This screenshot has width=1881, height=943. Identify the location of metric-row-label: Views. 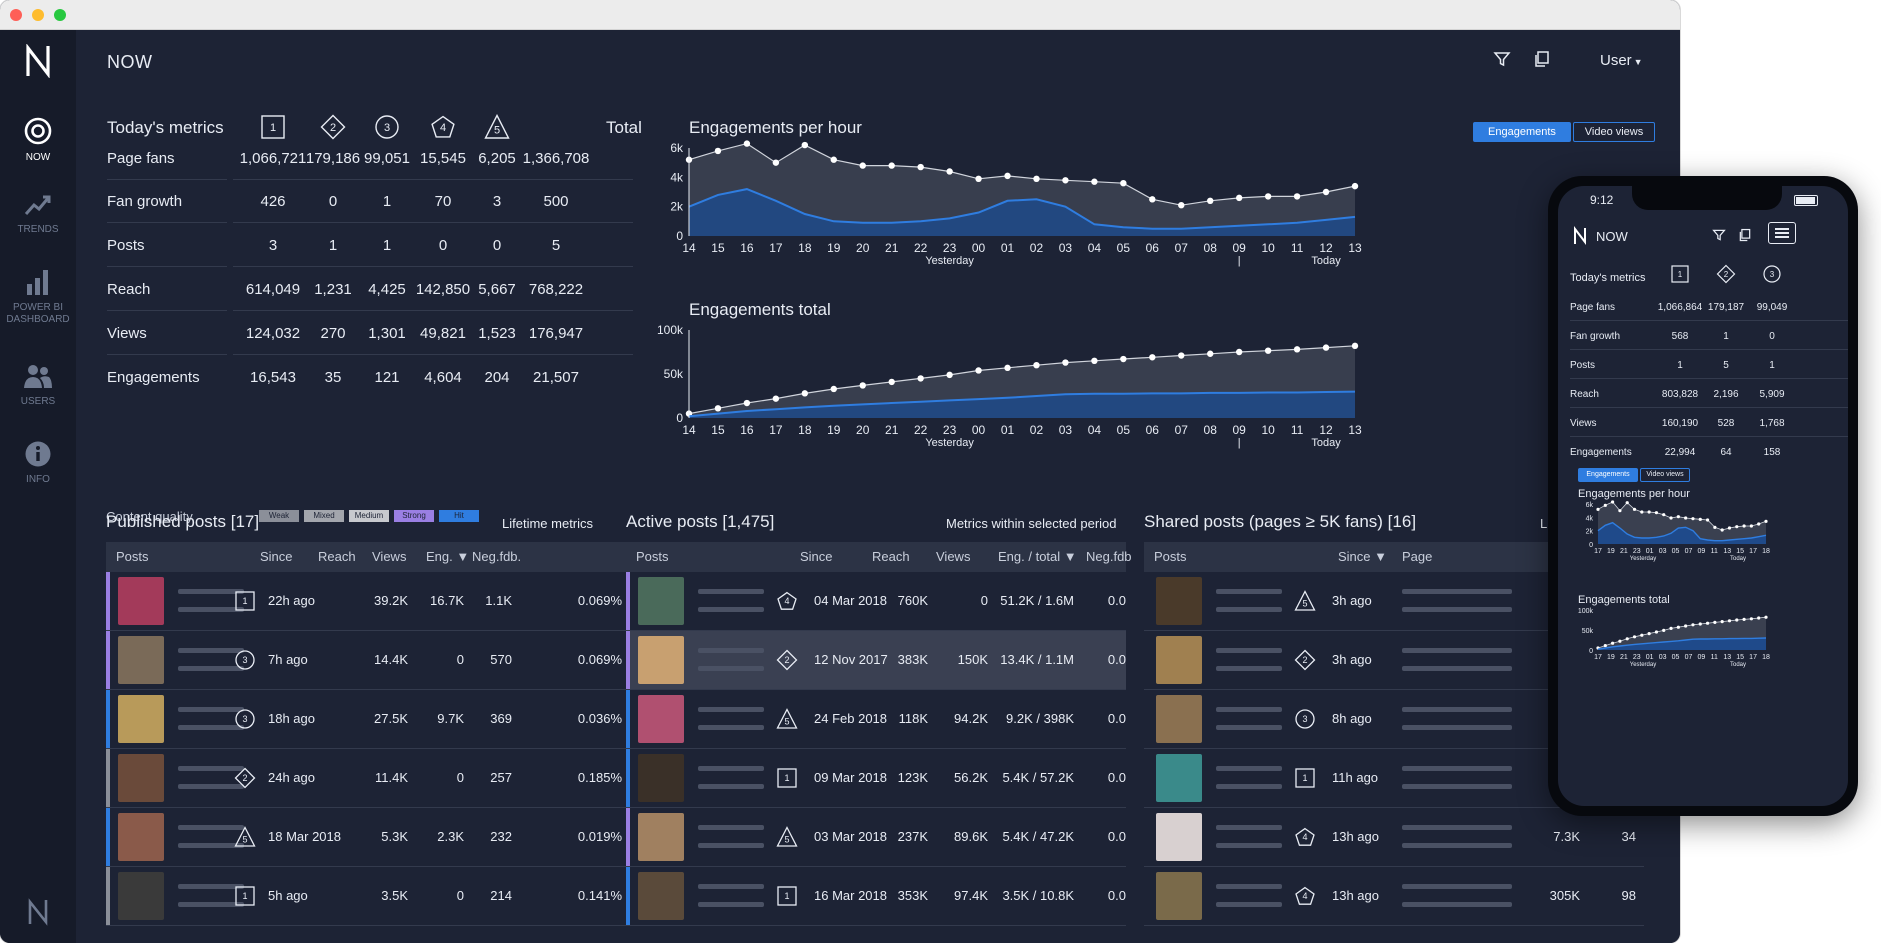
(127, 333).